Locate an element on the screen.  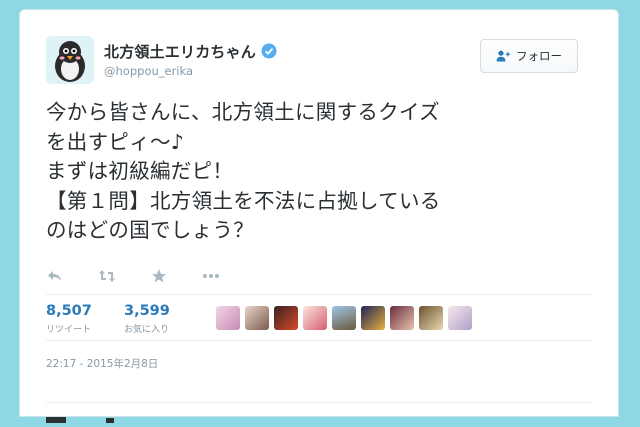
retweet-icon is located at coordinates (107, 276).